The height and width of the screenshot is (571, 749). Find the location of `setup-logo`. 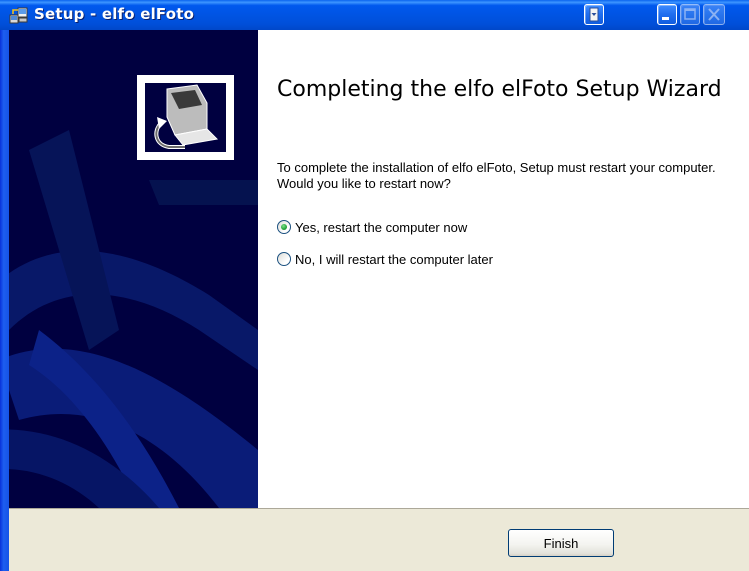

setup-logo is located at coordinates (185, 117).